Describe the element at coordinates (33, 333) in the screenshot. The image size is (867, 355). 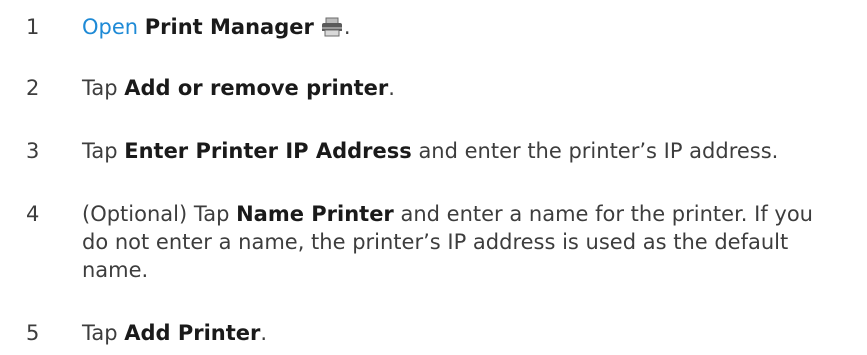
I see `step-number: 5` at that location.